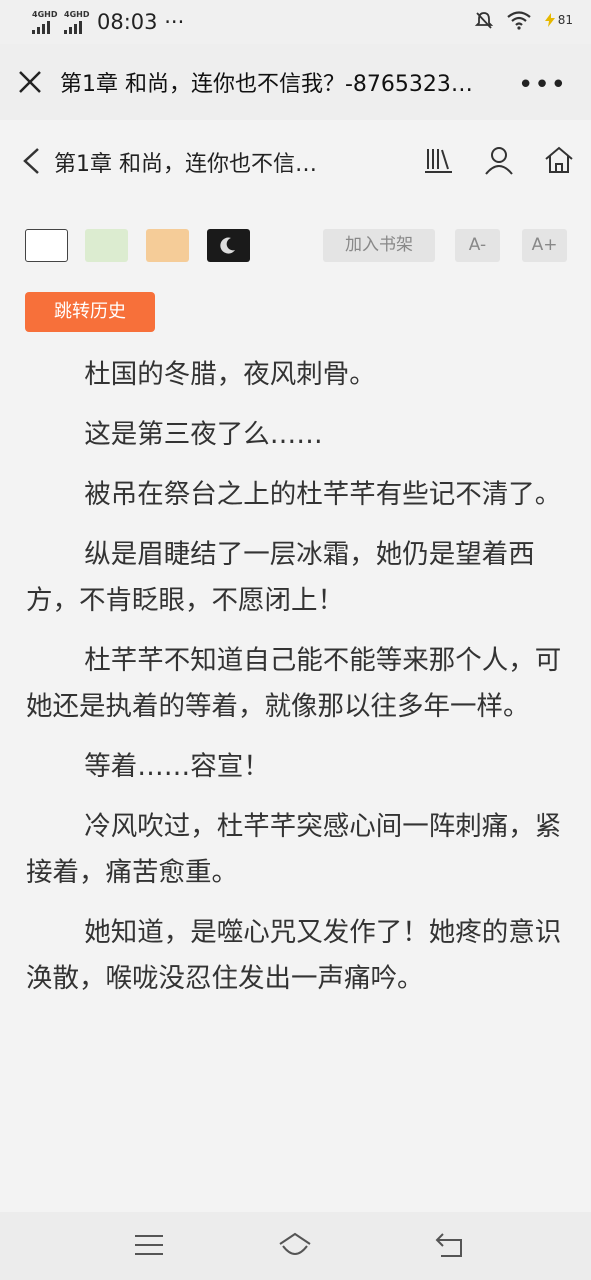 The width and height of the screenshot is (591, 1280). What do you see at coordinates (177, 766) in the screenshot?
I see `paragraph: 等着……容宣！` at bounding box center [177, 766].